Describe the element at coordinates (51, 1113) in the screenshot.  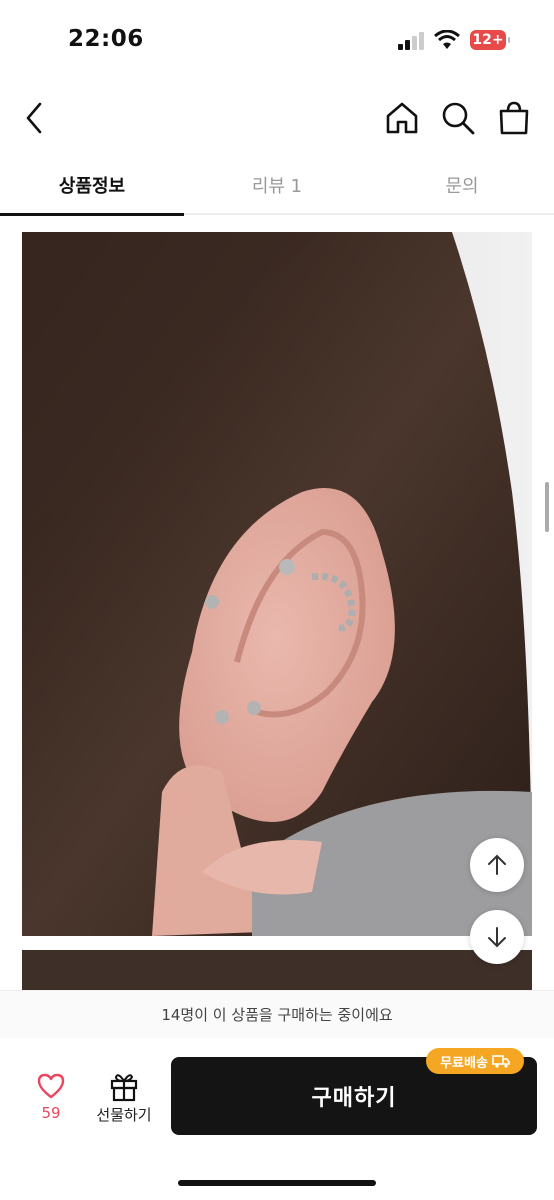
I see `like-count: 59` at that location.